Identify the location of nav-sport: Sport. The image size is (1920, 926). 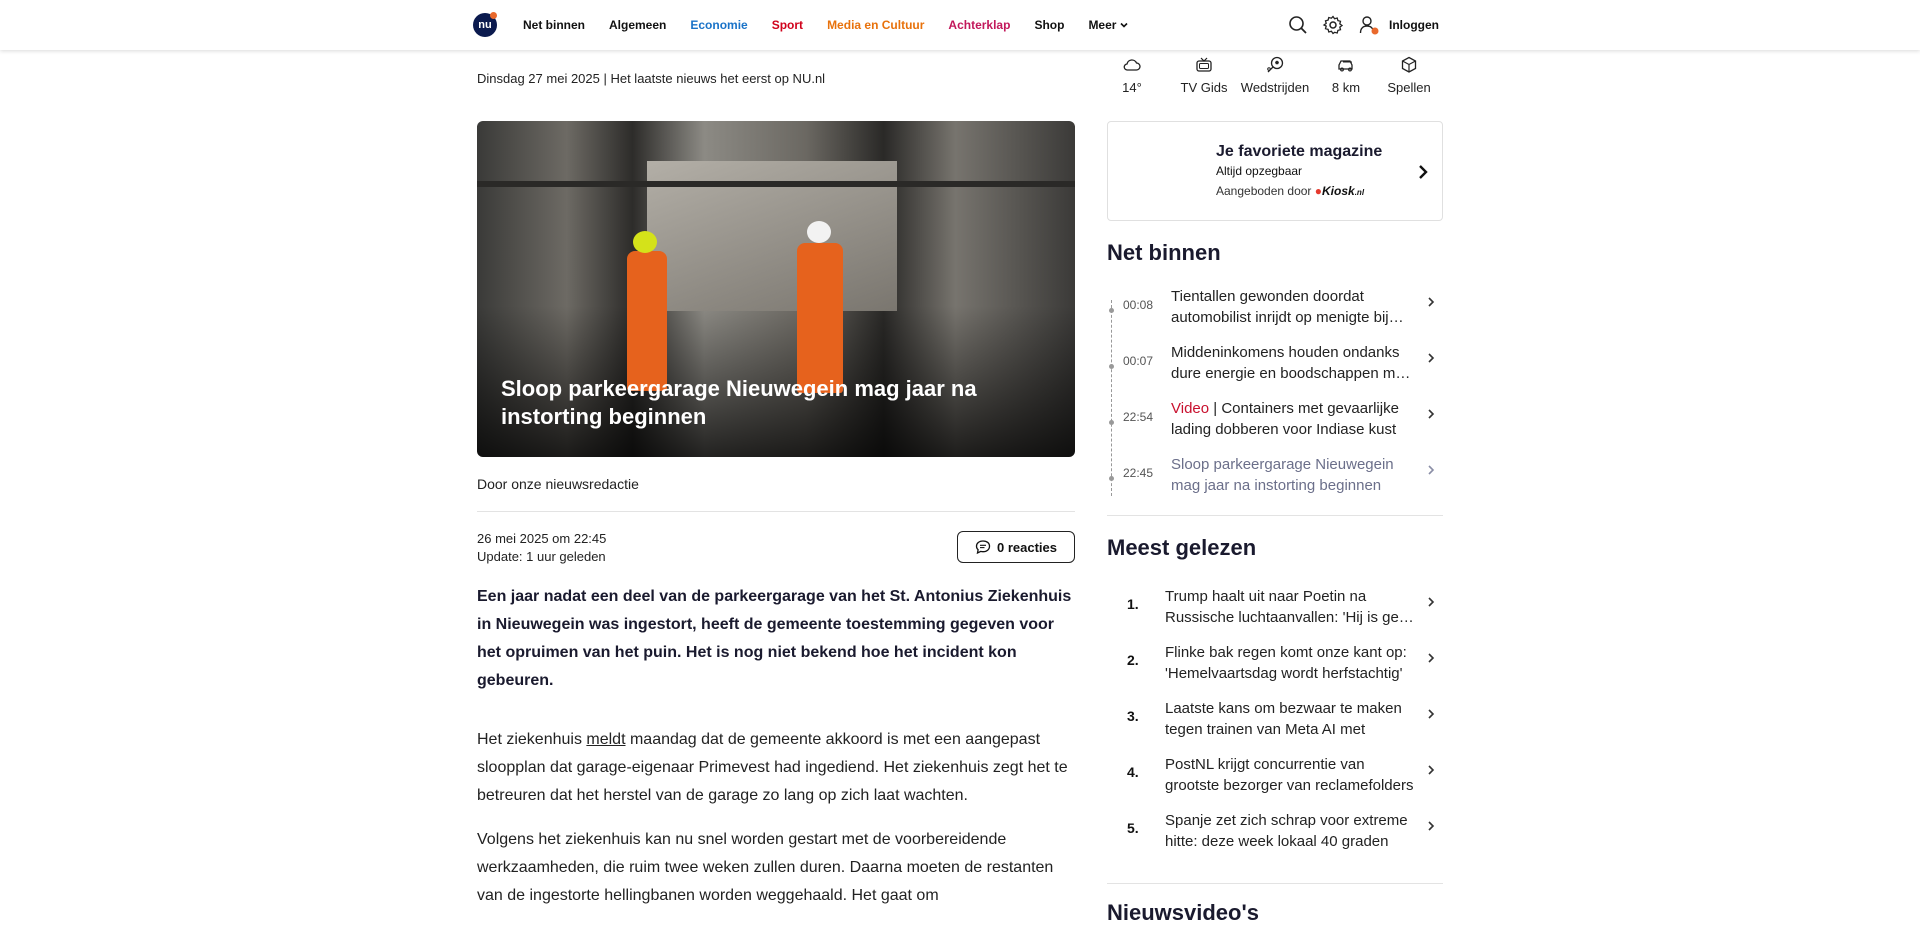
(787, 25).